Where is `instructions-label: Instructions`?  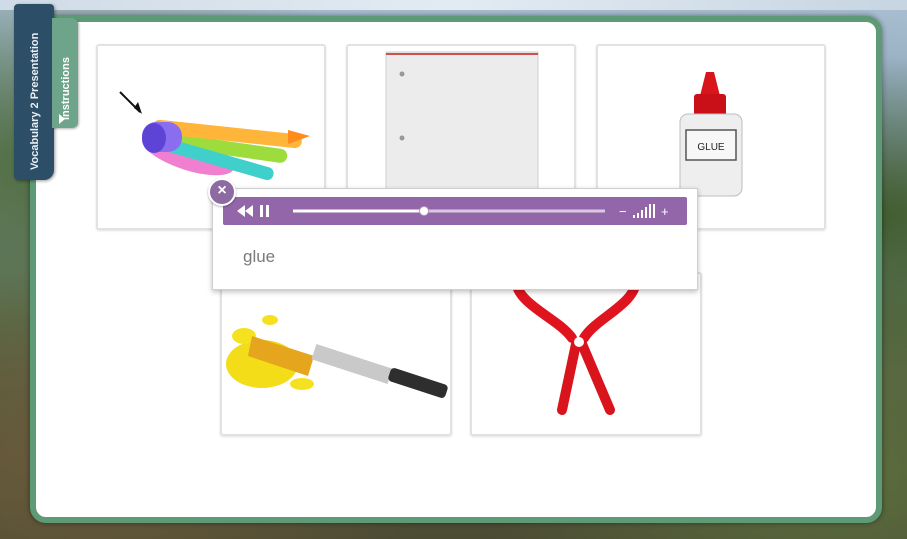 instructions-label: Instructions is located at coordinates (66, 88).